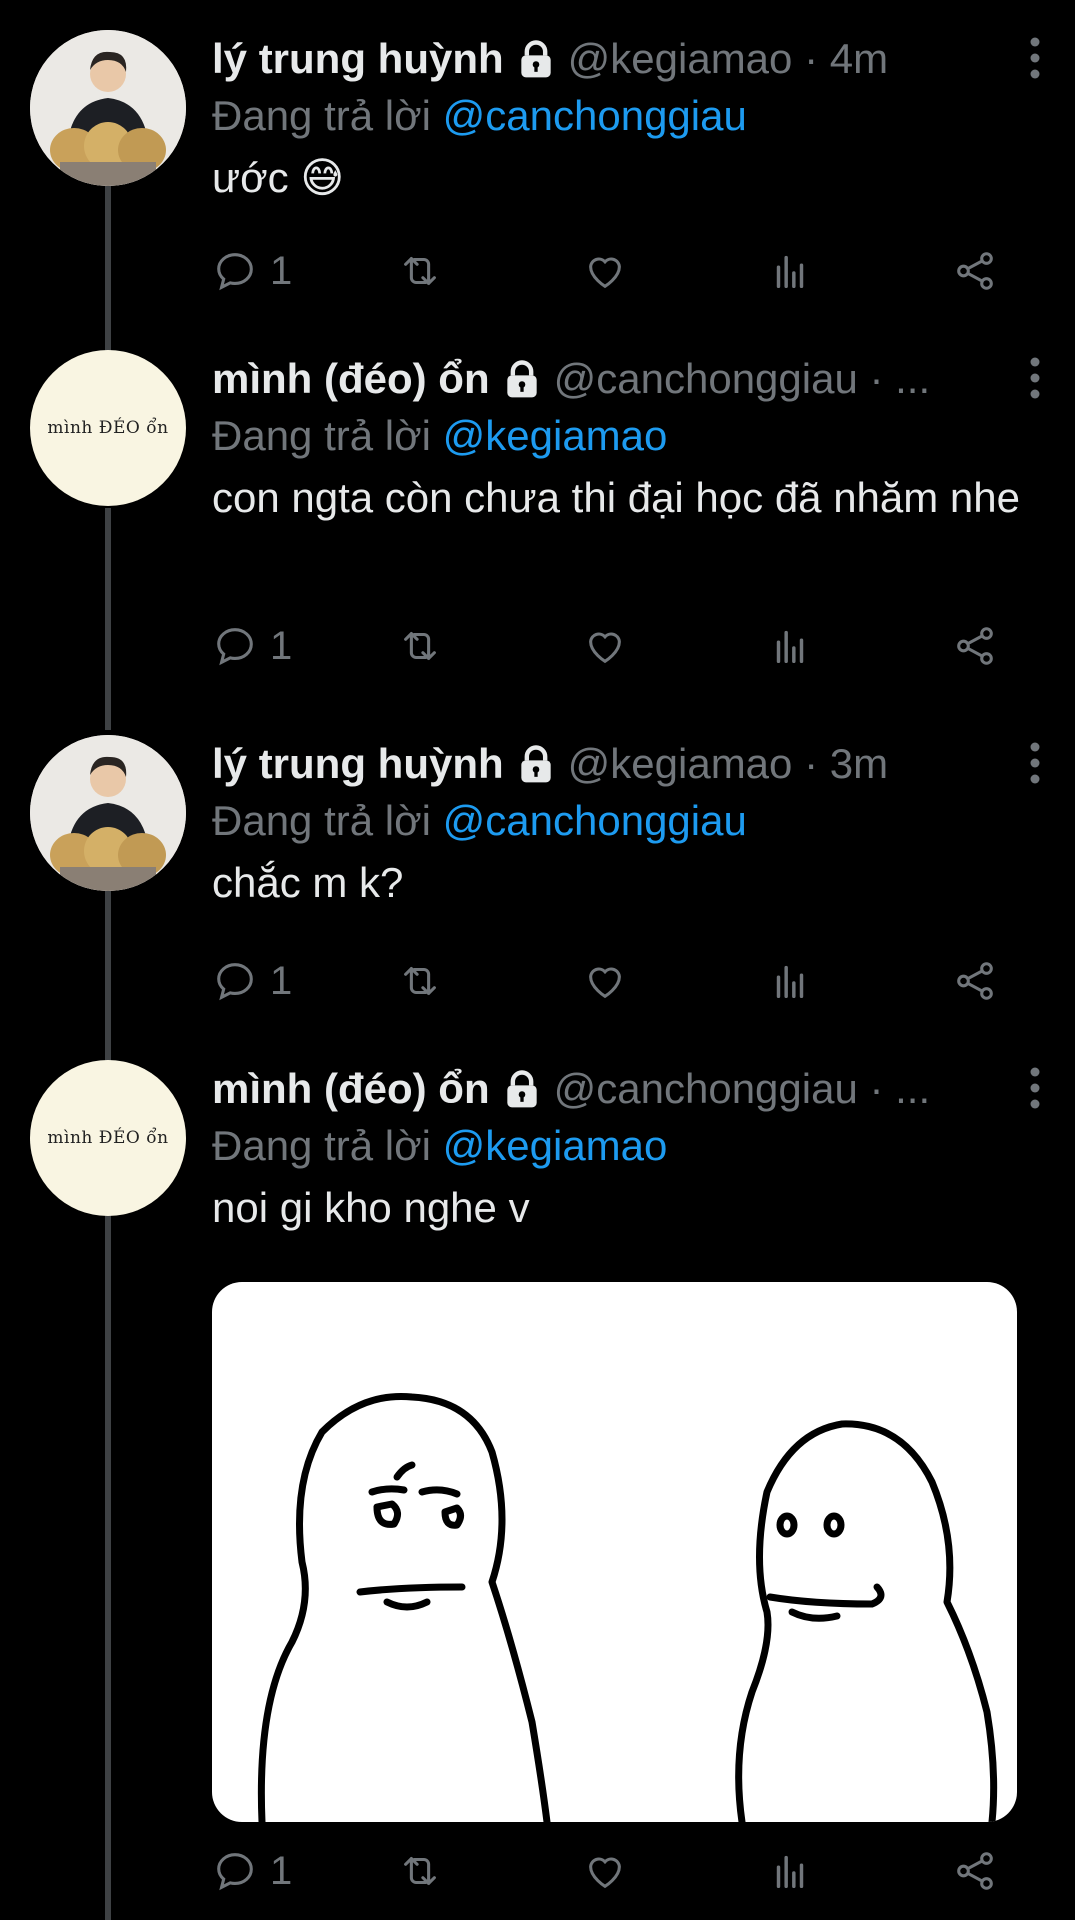 Image resolution: width=1075 pixels, height=1920 pixels. I want to click on handle-timestamp: @kegiamao · 4m, so click(728, 59).